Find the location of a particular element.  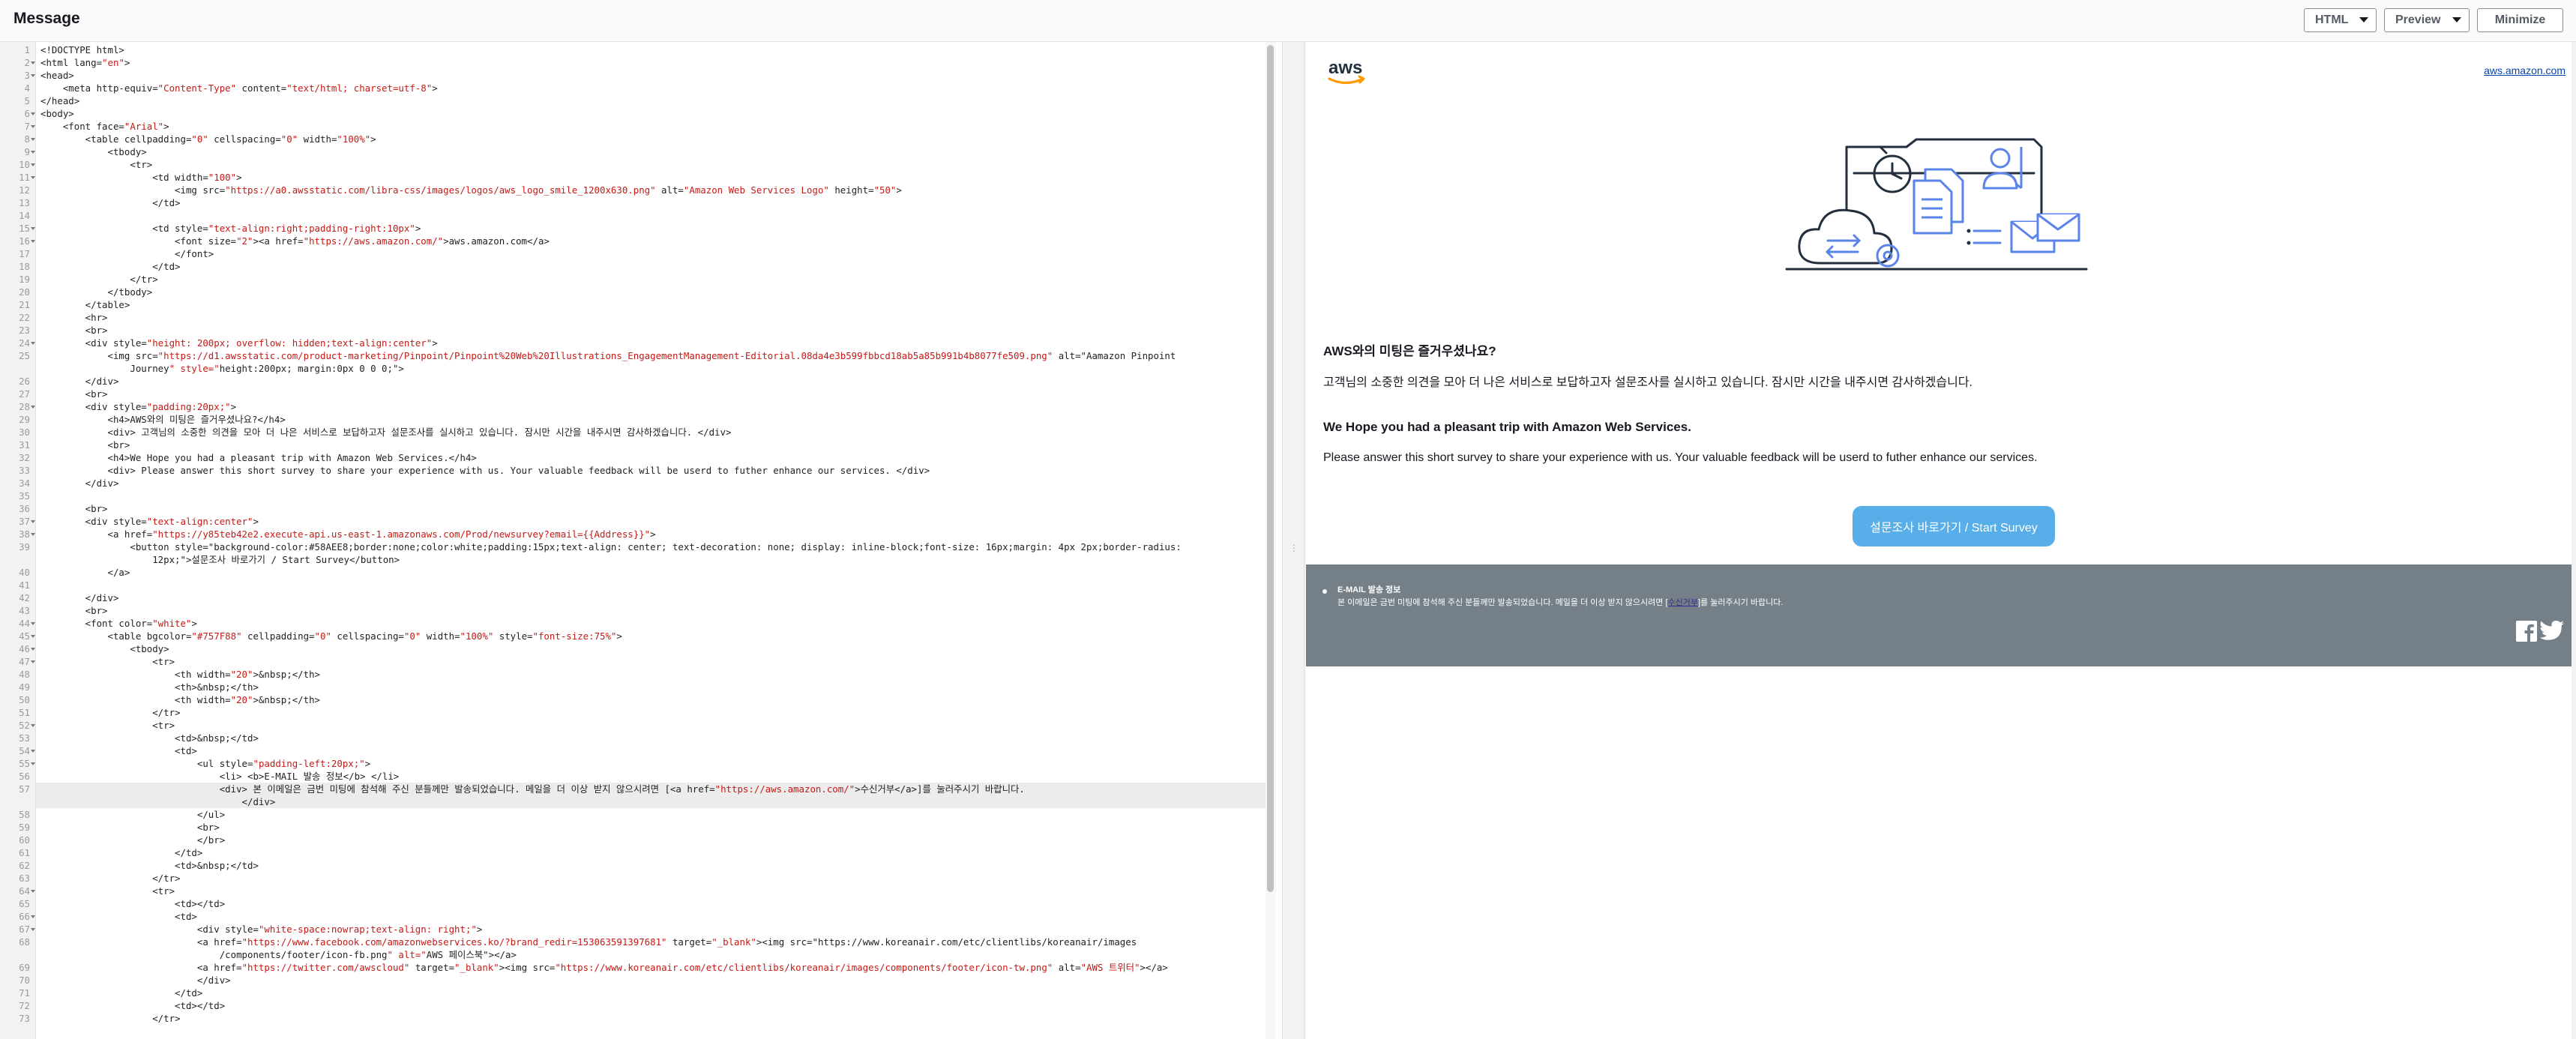

code-line: 12px;">설문조사 바로가기 / Start Survey</button> is located at coordinates (220, 559).